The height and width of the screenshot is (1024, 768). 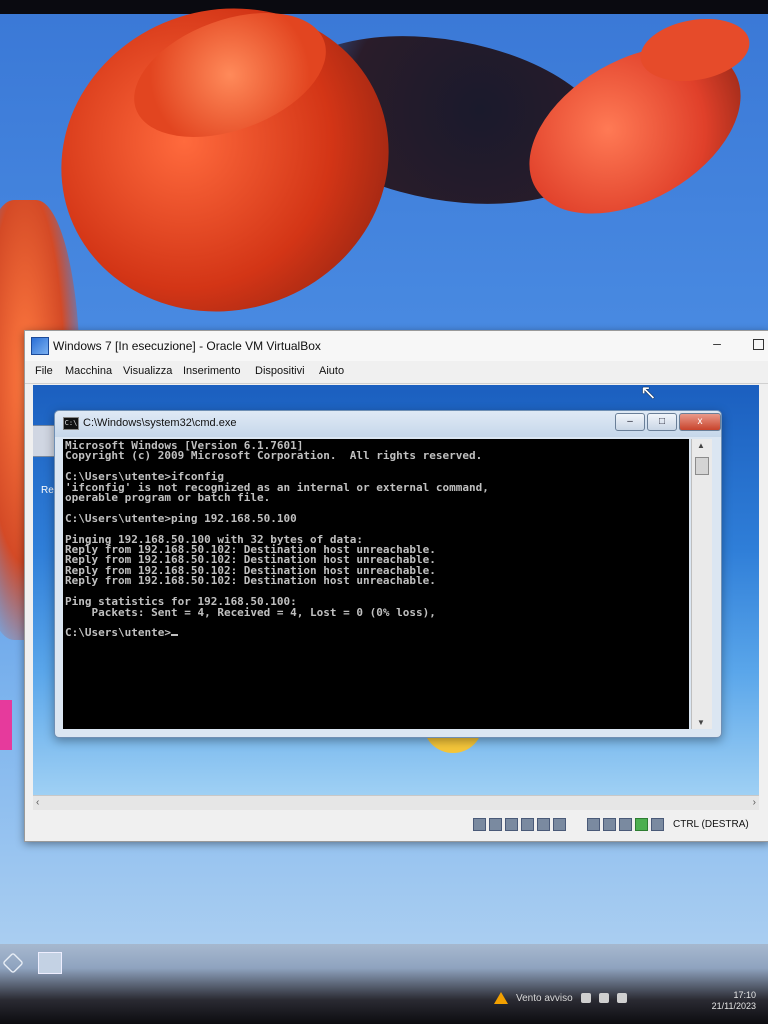 What do you see at coordinates (160, 423) in the screenshot?
I see `cmd-window-title: C:\Windows\system32\cmd.exe` at bounding box center [160, 423].